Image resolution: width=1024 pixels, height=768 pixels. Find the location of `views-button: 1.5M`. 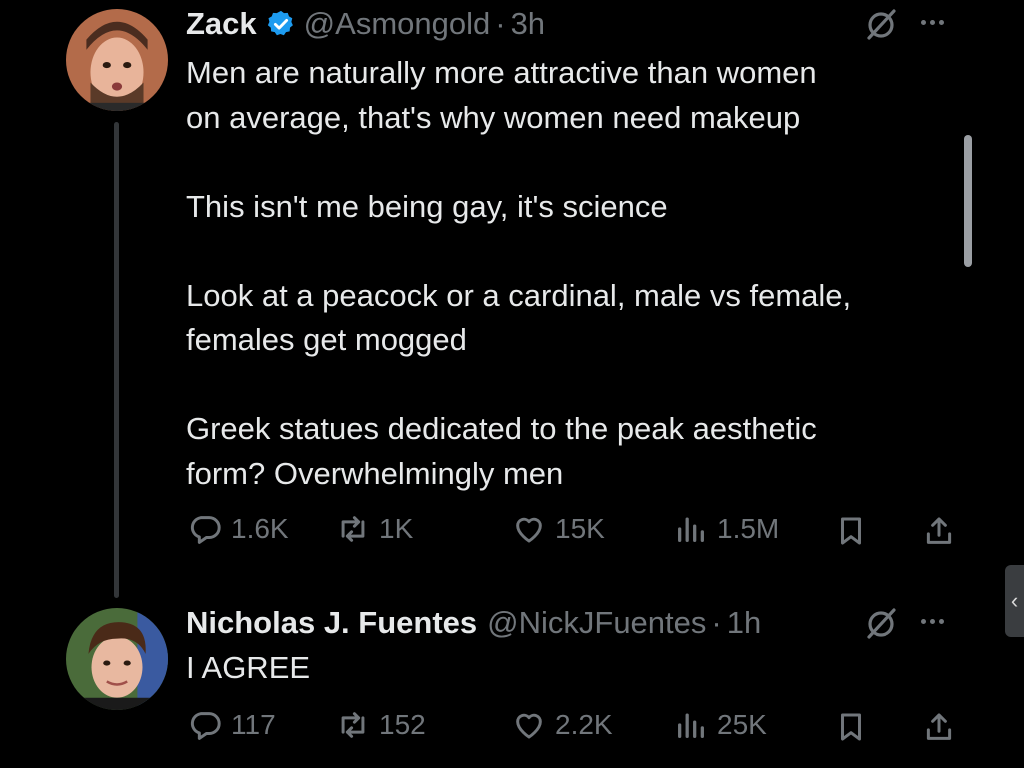

views-button: 1.5M is located at coordinates (726, 529).